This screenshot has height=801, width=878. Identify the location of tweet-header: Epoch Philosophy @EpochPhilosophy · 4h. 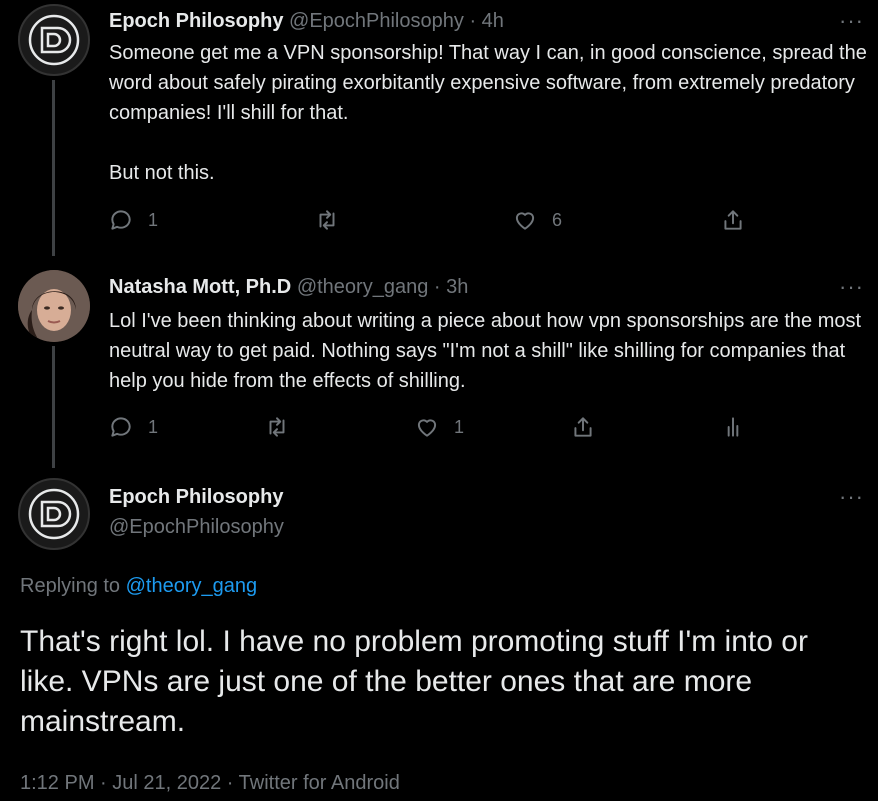
(306, 21).